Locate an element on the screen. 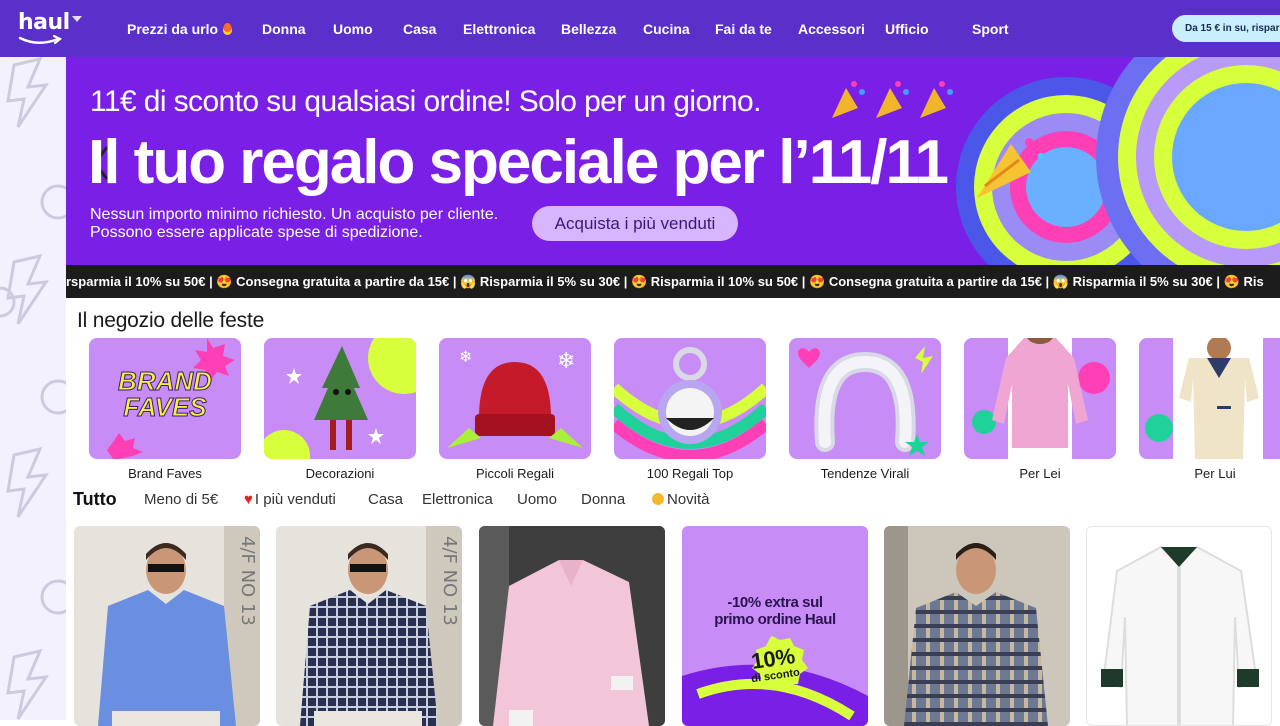  nav-link-bellezza: Bellezza is located at coordinates (602, 29).